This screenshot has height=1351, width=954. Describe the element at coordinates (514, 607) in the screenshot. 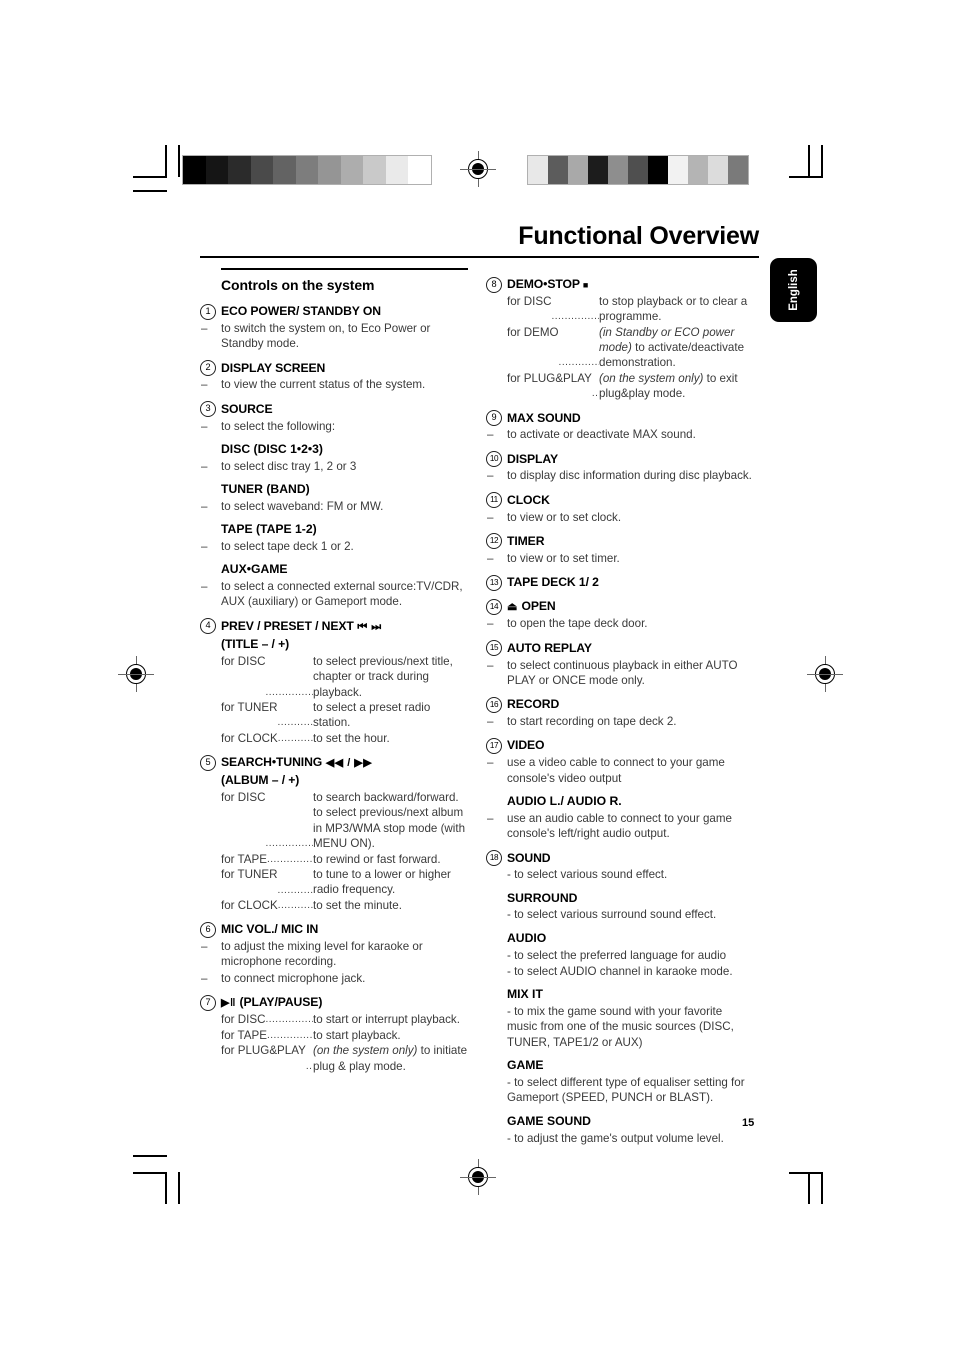

I see `control-symbol-icon: ⏏` at that location.